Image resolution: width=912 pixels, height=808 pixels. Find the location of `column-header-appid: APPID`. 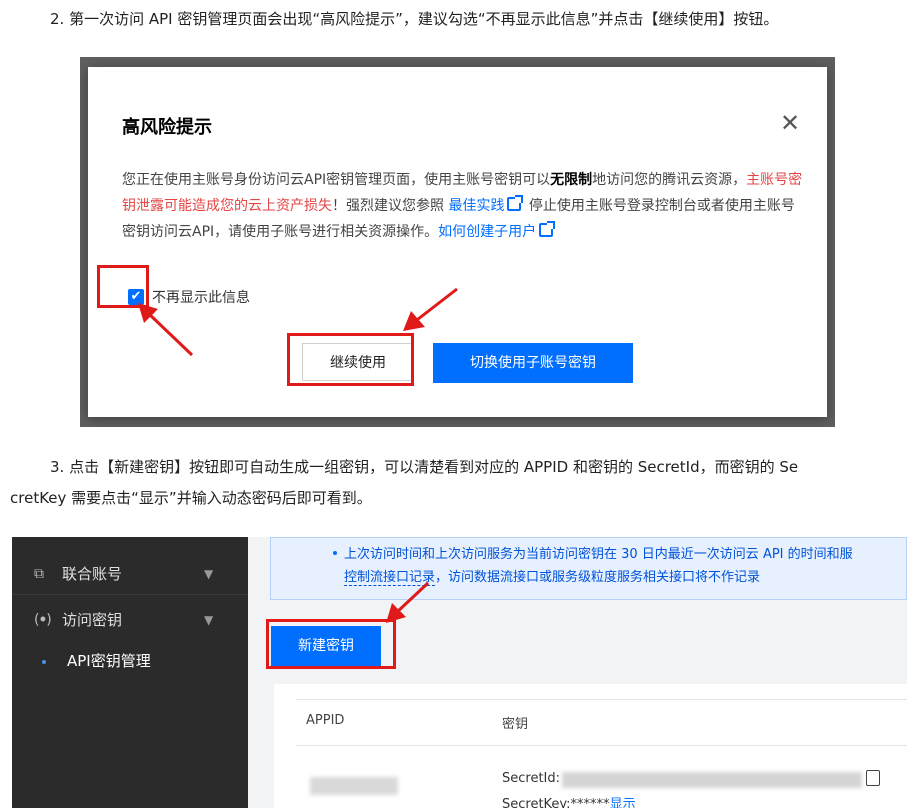

column-header-appid: APPID is located at coordinates (325, 720).